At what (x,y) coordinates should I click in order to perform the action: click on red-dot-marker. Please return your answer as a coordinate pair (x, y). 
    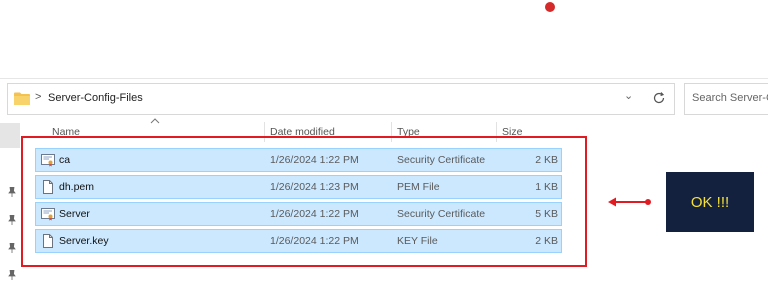
    Looking at the image, I should click on (550, 7).